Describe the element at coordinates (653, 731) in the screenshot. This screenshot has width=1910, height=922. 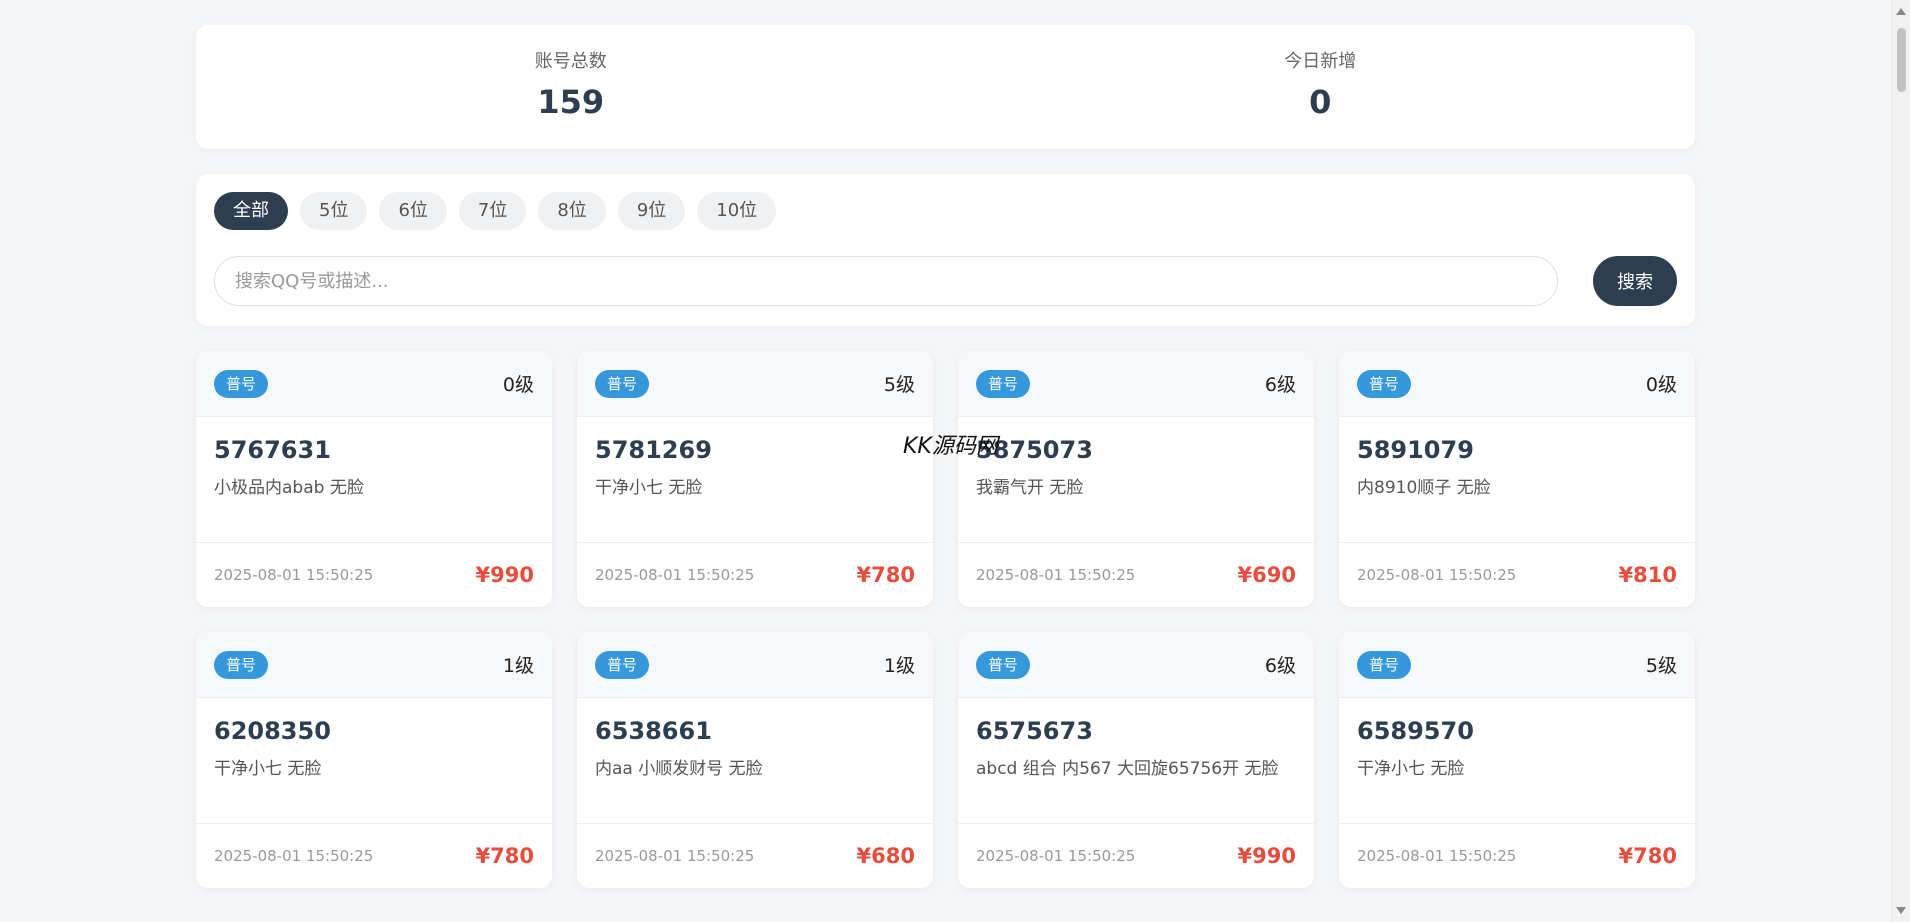
I see `qq-number: 6538661` at that location.